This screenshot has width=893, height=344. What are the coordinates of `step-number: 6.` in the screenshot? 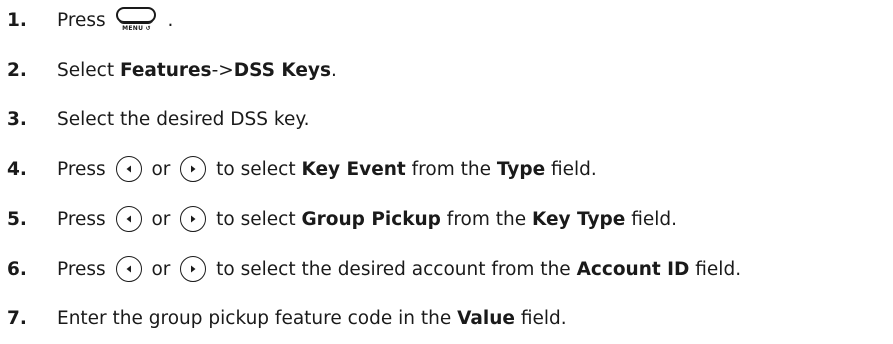 It's located at (17, 269).